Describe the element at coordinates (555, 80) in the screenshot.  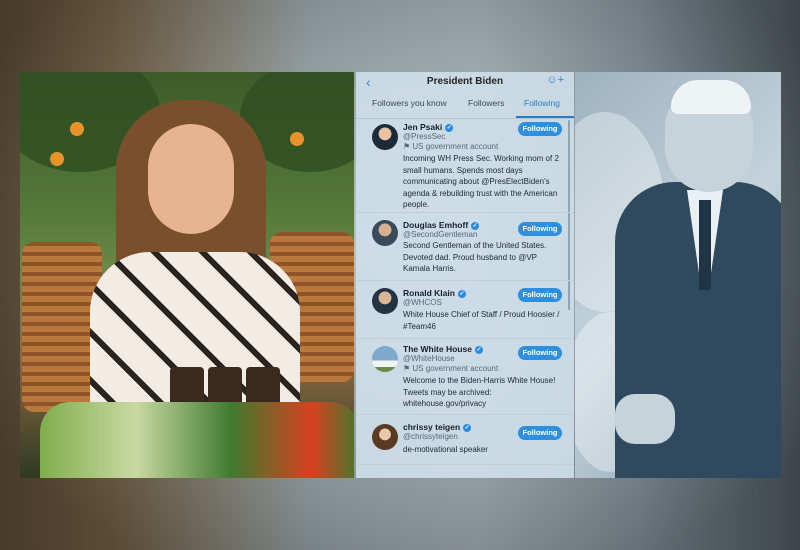
I see `add-user-icon: ☺+` at that location.